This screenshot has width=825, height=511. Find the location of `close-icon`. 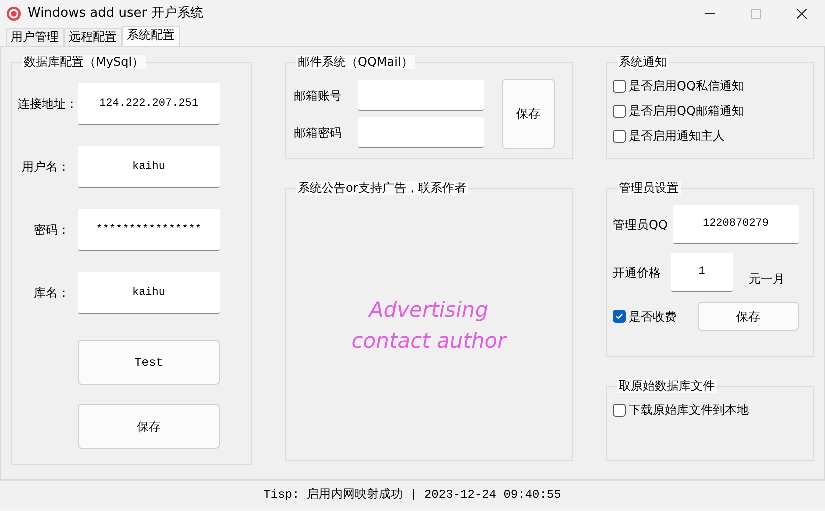

close-icon is located at coordinates (802, 14).